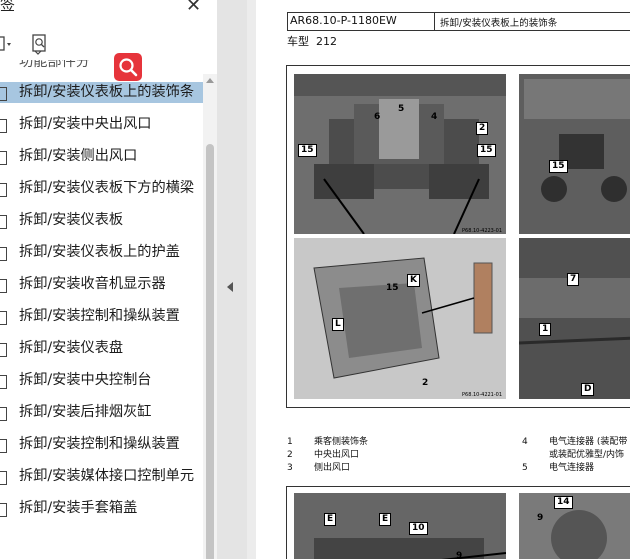  Describe the element at coordinates (332, 468) in the screenshot. I see `legend-text: 侧出风口` at that location.